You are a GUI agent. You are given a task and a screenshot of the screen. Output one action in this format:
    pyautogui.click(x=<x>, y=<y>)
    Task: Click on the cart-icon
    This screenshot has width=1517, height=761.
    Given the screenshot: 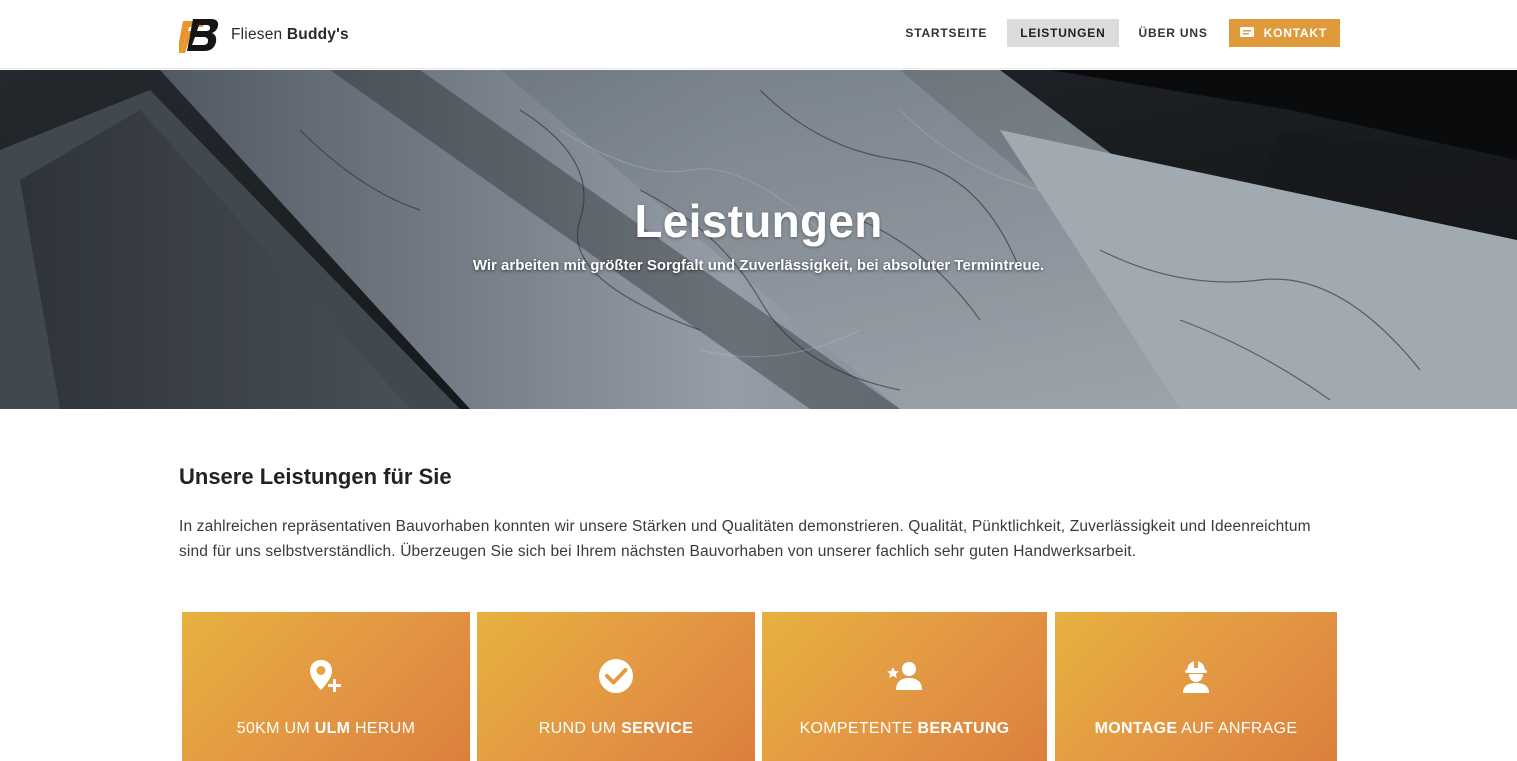 What is the action you would take?
    pyautogui.click(x=1246, y=32)
    